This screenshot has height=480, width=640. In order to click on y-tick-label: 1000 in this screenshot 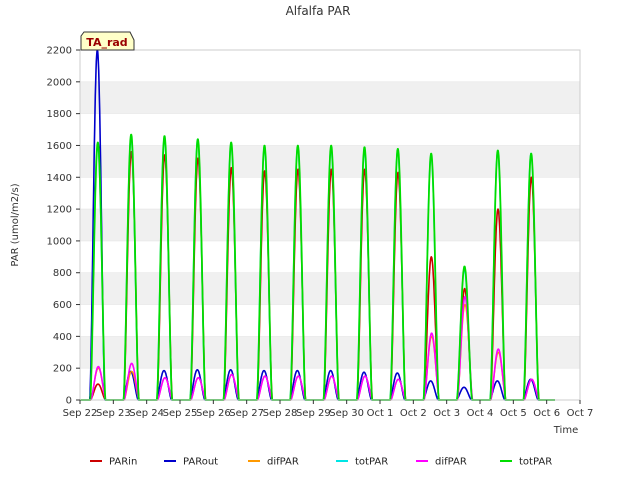, I will do `click(59, 241)`.